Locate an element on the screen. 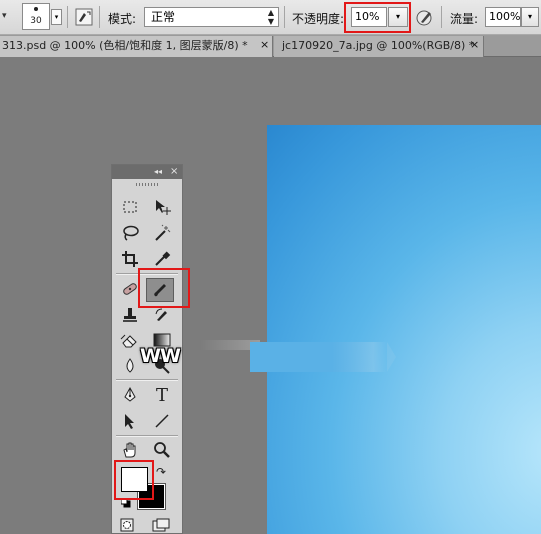 This screenshot has height=534, width=541. tab-313-psd: 313.psd @ 100% (色相/饱和度 1, 图层蒙版/8) * is located at coordinates (136, 46).